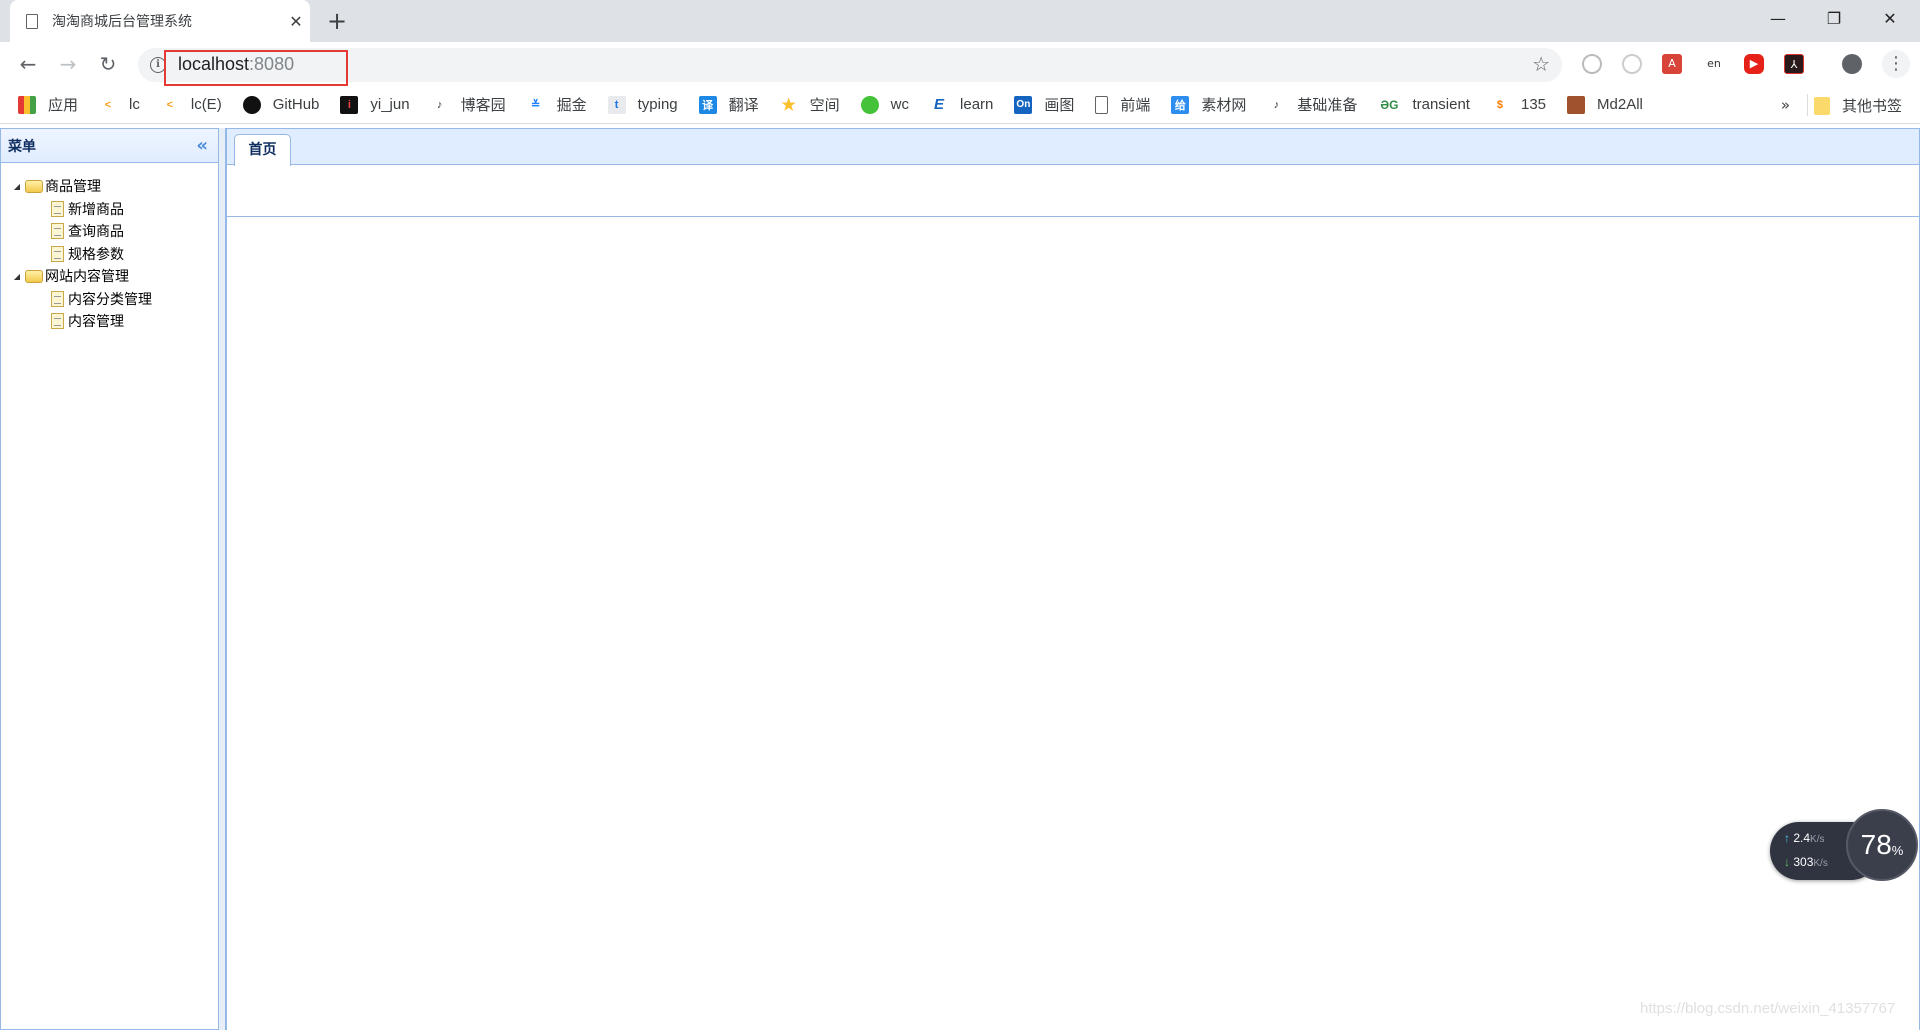 This screenshot has height=1030, width=1920. Describe the element at coordinates (960, 21) in the screenshot. I see `browser-tabstrip: 淘淘商城后台管理系统 ✕ + — ❐ ✕` at that location.